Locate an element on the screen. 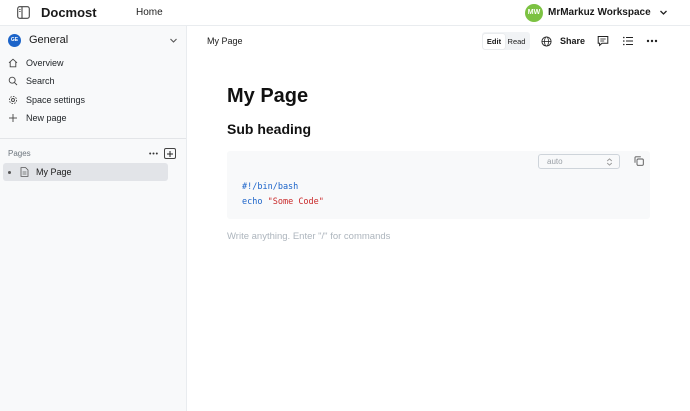 Image resolution: width=690 pixels, height=411 pixels. home-icon is located at coordinates (13, 63).